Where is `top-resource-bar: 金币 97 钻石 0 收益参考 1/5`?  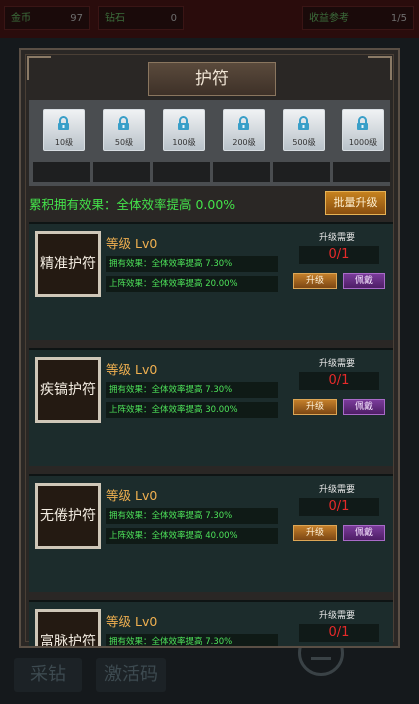 top-resource-bar: 金币 97 钻石 0 收益参考 1/5 is located at coordinates (209, 19).